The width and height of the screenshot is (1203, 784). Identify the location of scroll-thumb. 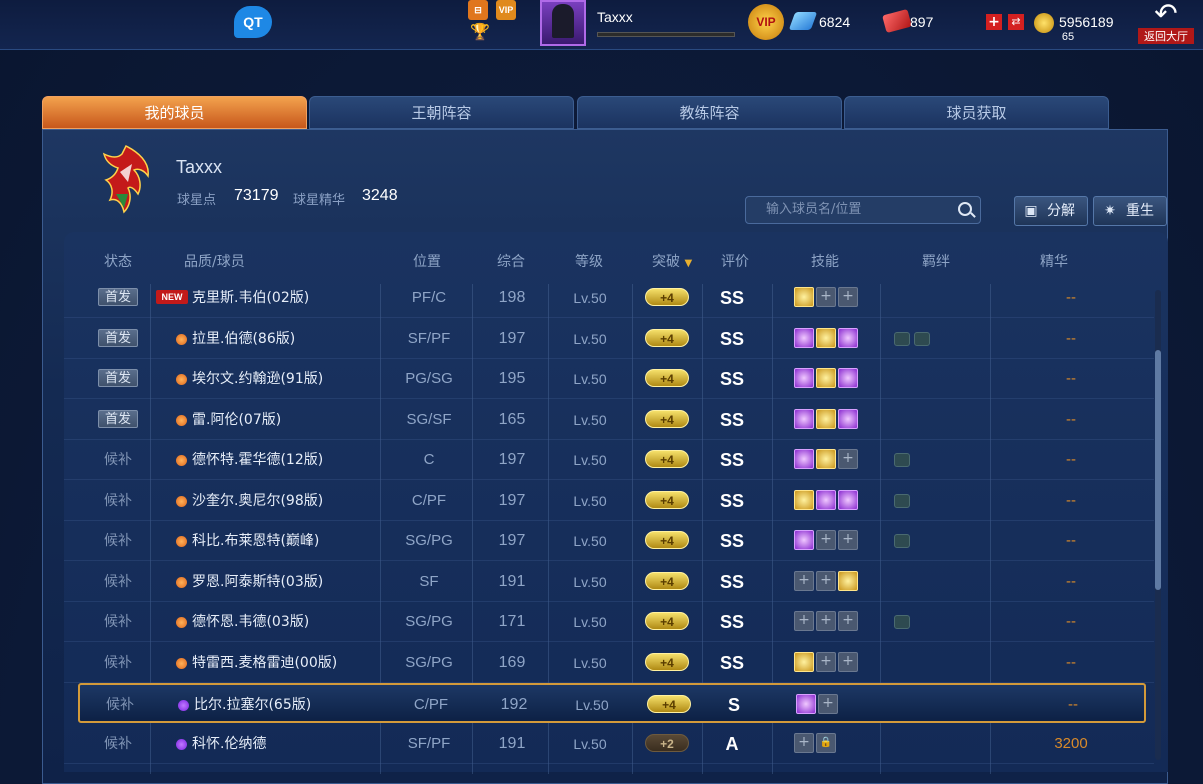
(1158, 470).